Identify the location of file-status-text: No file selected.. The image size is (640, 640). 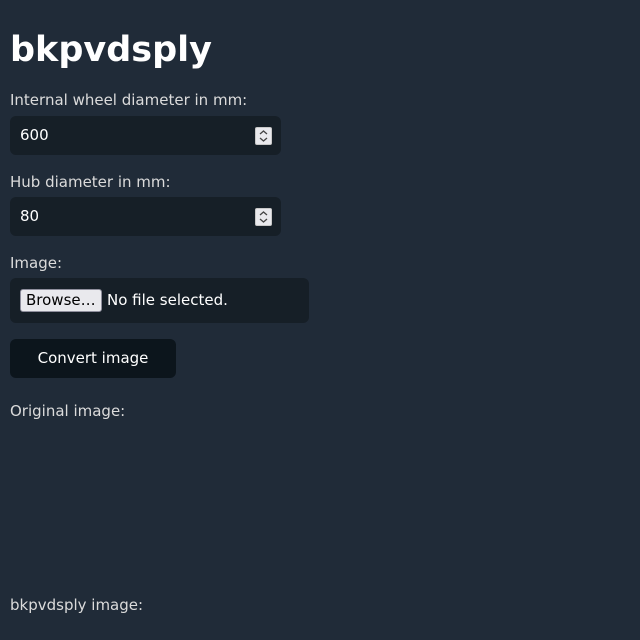
(167, 300).